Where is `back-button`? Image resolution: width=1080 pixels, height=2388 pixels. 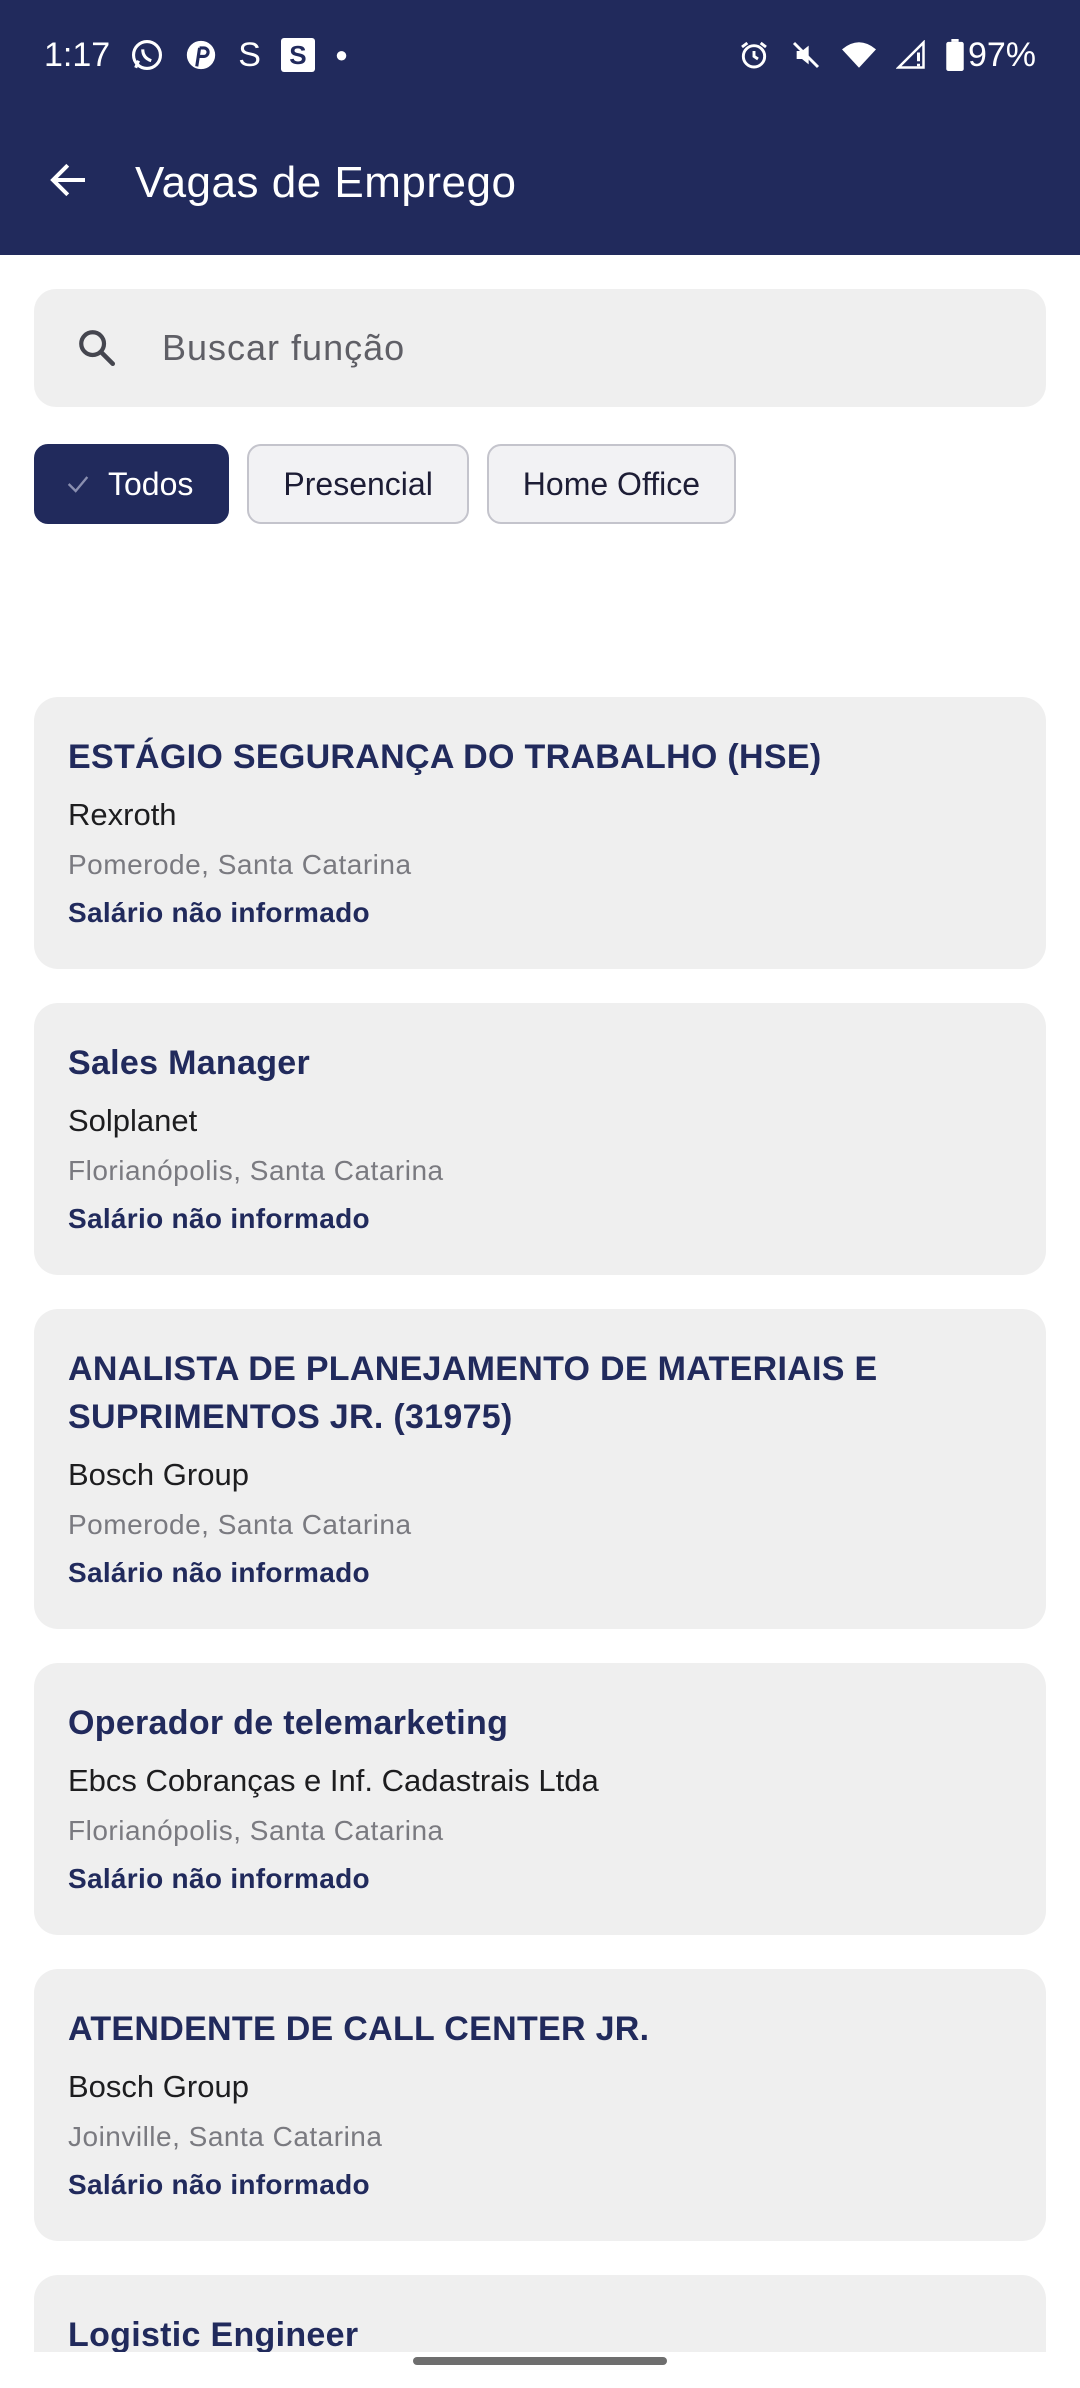 back-button is located at coordinates (67, 182).